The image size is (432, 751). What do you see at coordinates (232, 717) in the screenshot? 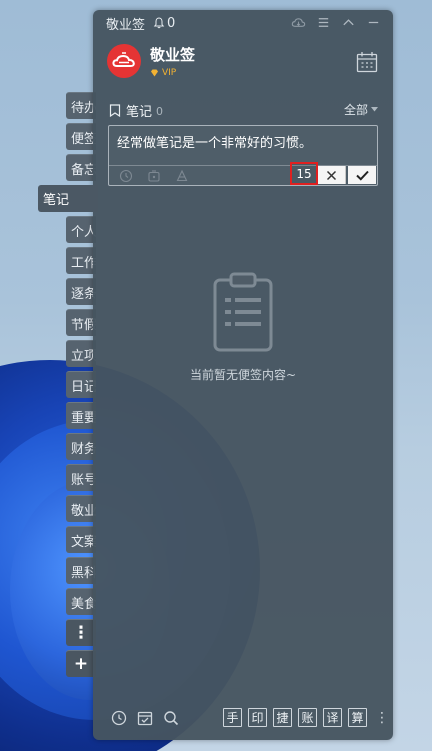
I see `tool-handwrite-button: 手` at bounding box center [232, 717].